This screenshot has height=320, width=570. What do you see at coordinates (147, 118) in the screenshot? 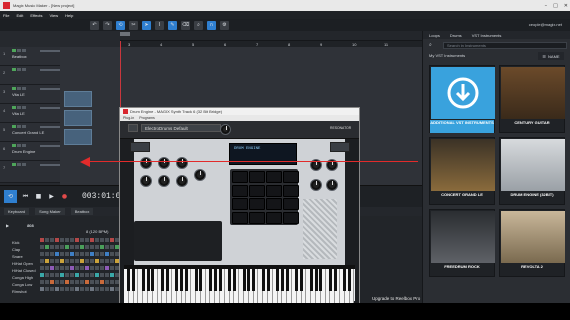
I see `menu-programs: Programs` at bounding box center [147, 118].